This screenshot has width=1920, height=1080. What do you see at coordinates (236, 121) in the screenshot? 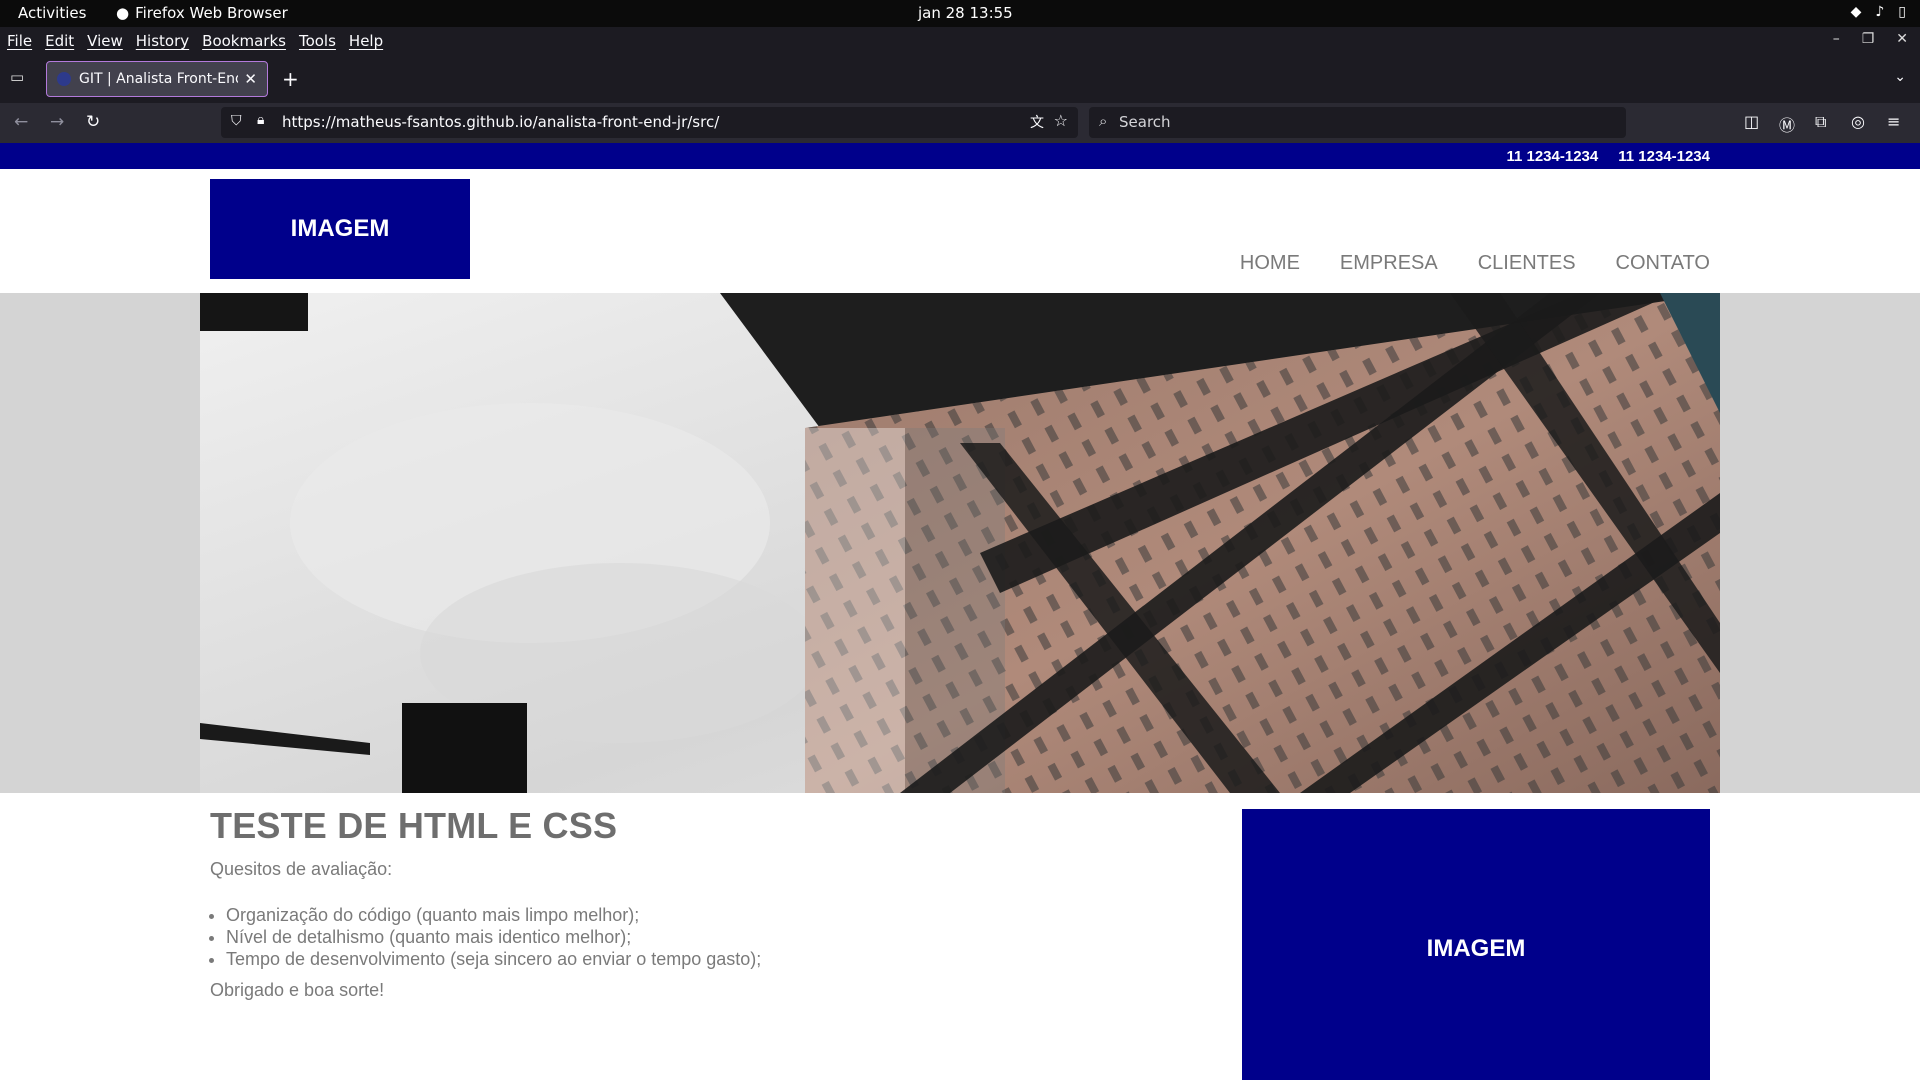
I see `shield-icon: ⛉` at bounding box center [236, 121].